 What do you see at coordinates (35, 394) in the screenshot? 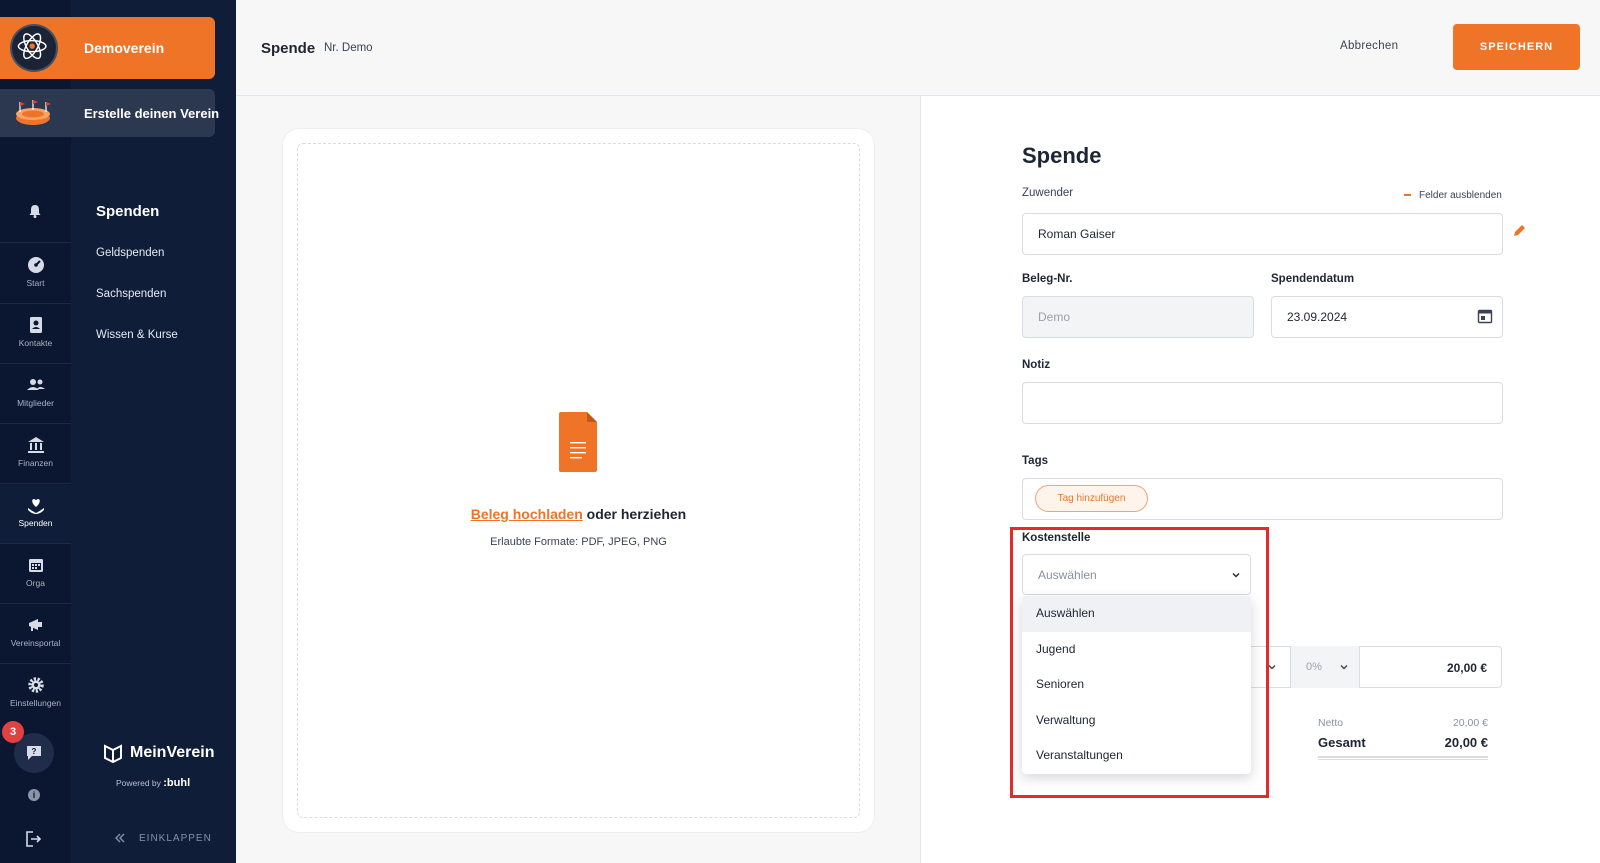
I see `rail-item-mitglieder: Mitglieder` at bounding box center [35, 394].